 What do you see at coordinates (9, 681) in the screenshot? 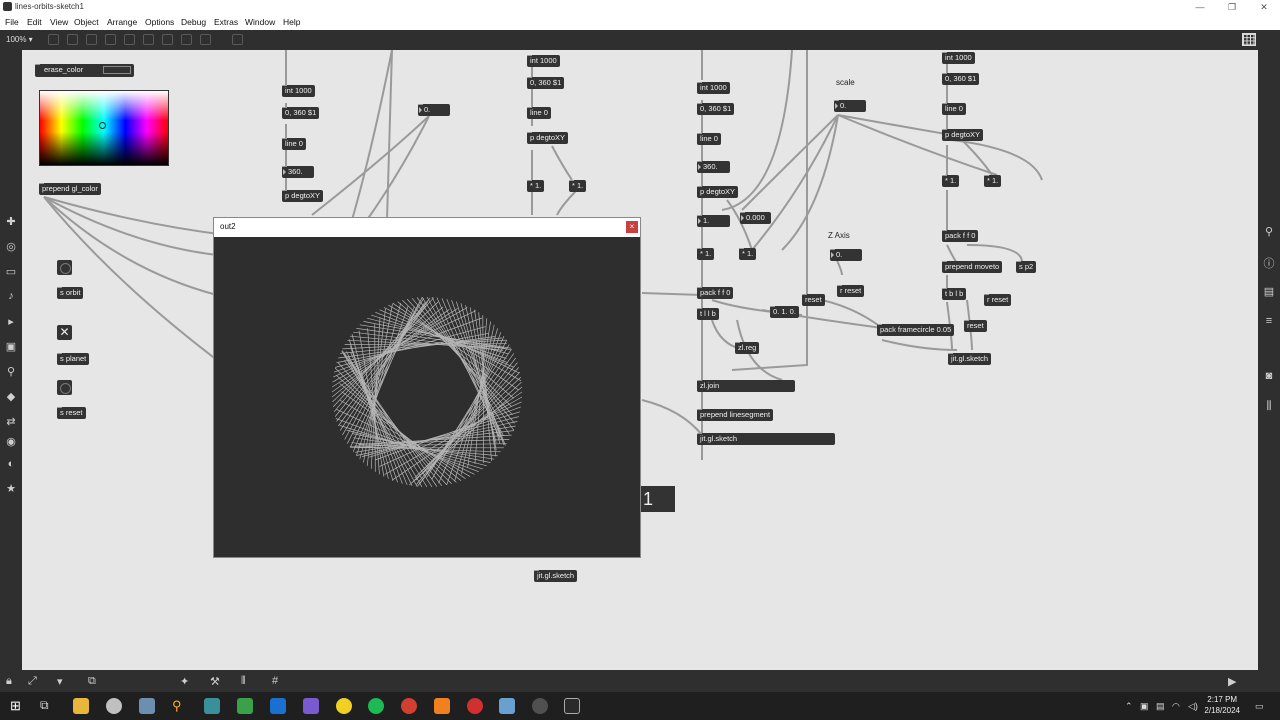
I see `lock-icon: 🔒︎` at bounding box center [9, 681].